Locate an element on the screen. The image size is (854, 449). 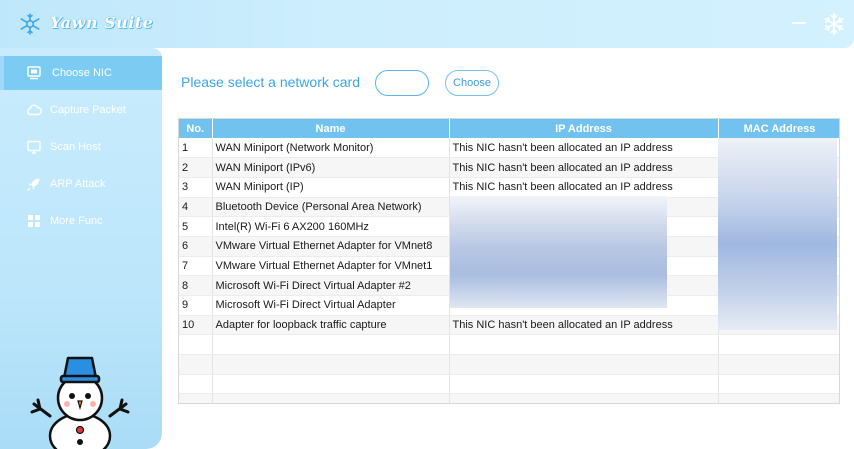
sidebar-item-label: Capture Packet is located at coordinates (88, 110).